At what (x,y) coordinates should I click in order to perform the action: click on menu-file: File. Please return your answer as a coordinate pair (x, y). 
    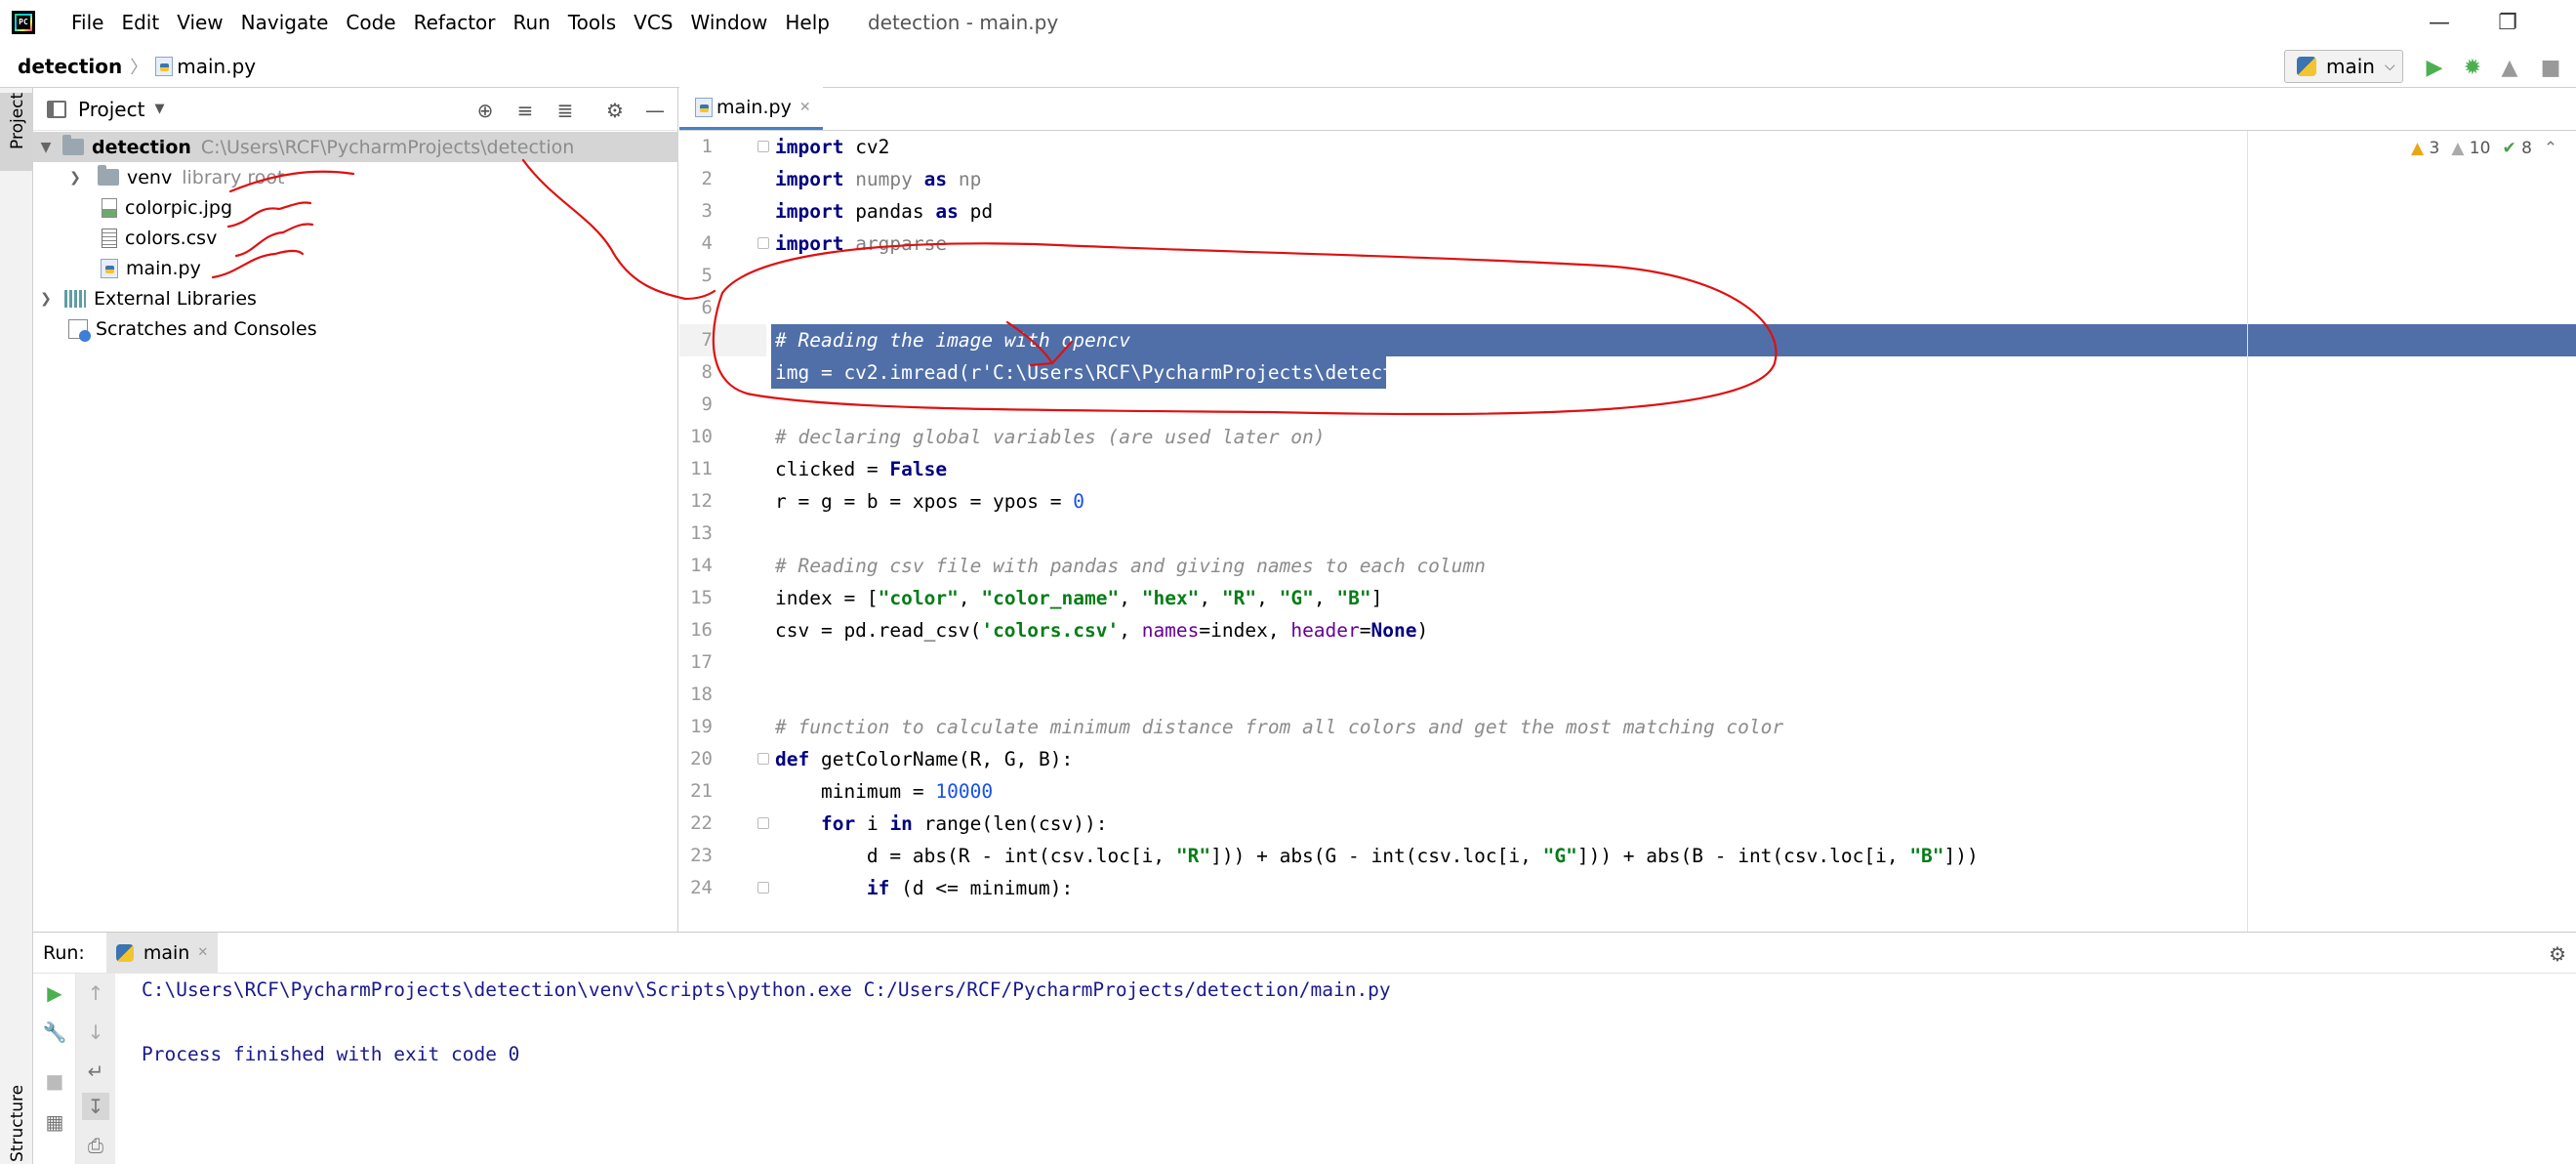
    Looking at the image, I should click on (87, 22).